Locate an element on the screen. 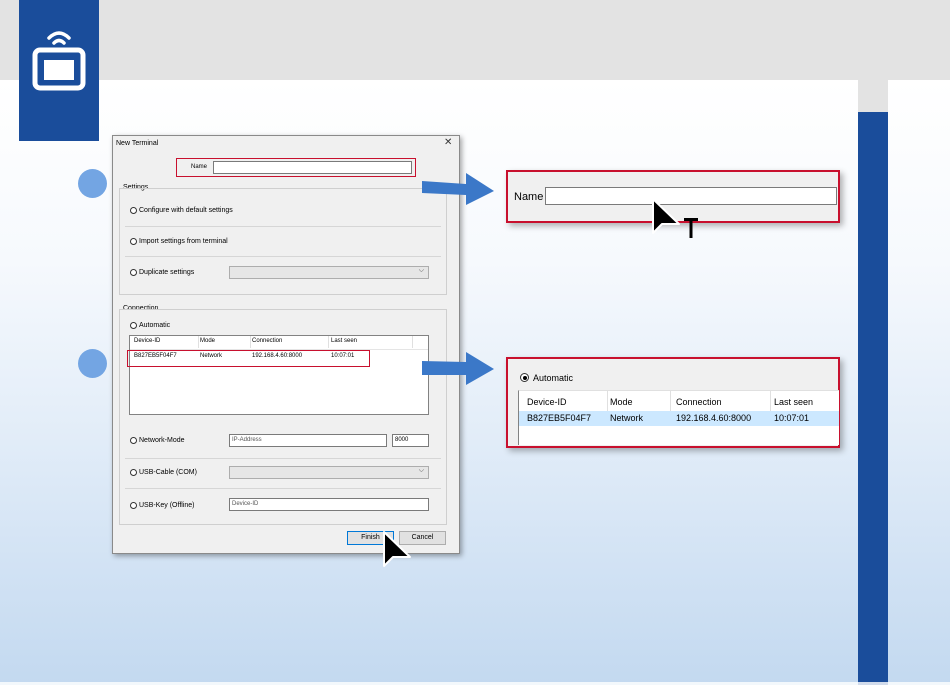 This screenshot has height=685, width=950. arrow-to-name-zoom is located at coordinates (458, 189).